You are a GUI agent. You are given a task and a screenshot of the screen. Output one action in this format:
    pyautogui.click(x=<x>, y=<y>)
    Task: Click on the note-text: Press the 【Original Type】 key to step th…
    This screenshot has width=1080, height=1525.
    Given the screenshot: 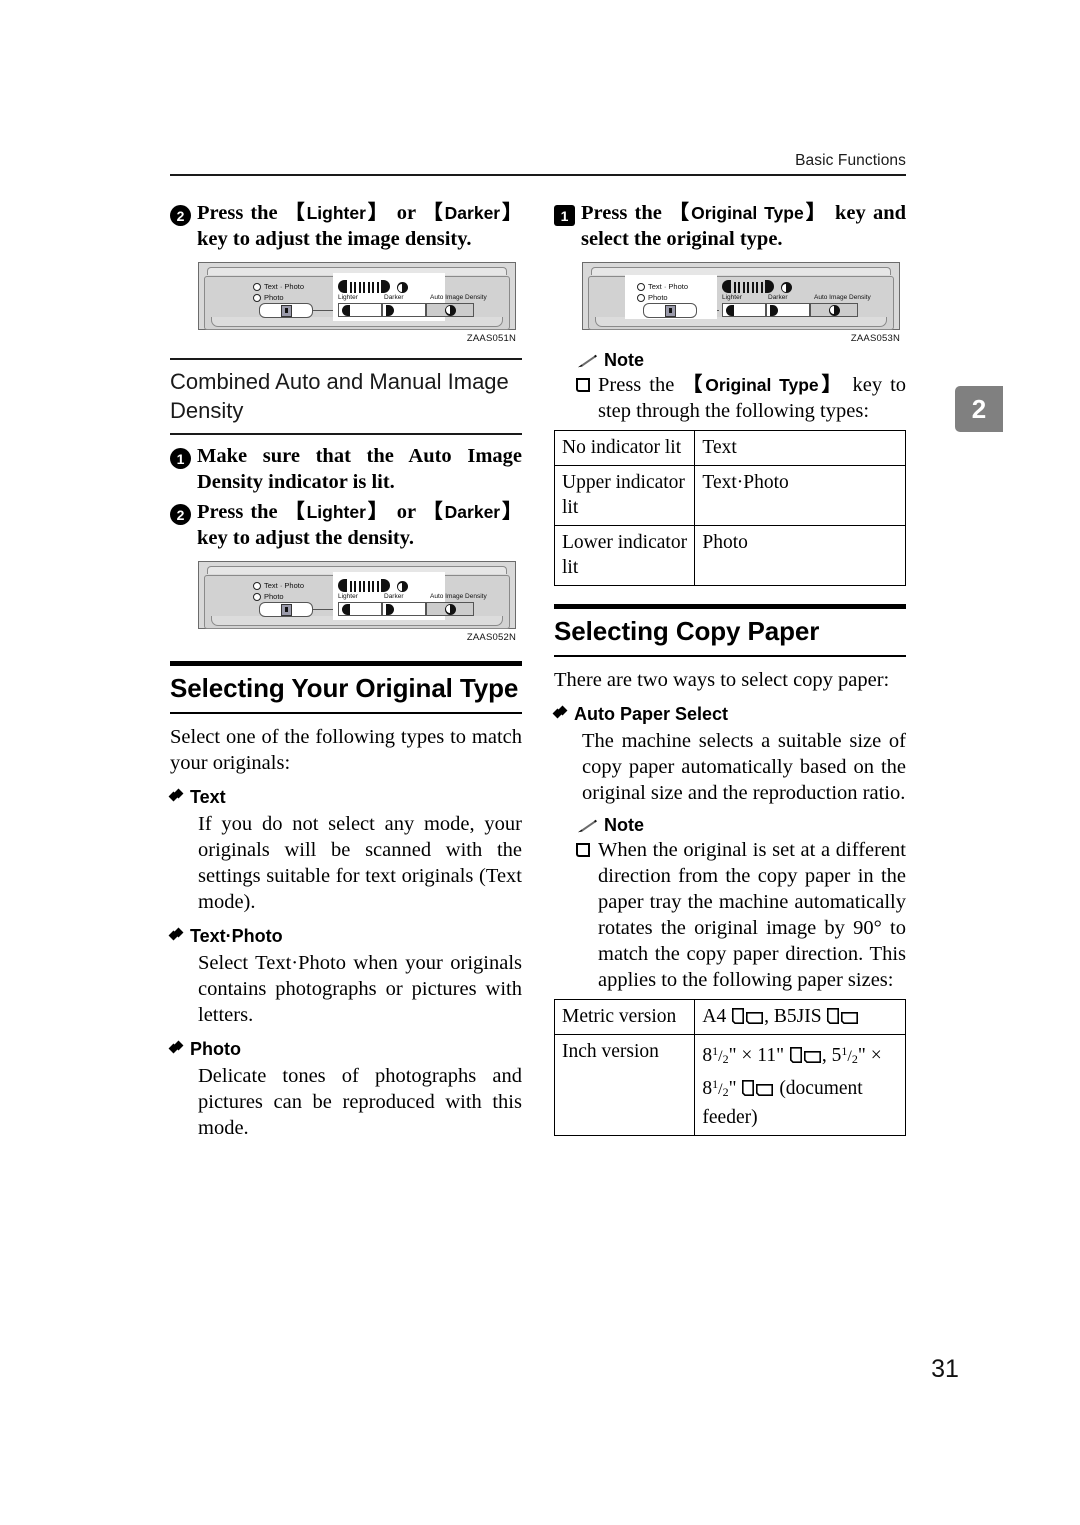 What is the action you would take?
    pyautogui.click(x=752, y=398)
    